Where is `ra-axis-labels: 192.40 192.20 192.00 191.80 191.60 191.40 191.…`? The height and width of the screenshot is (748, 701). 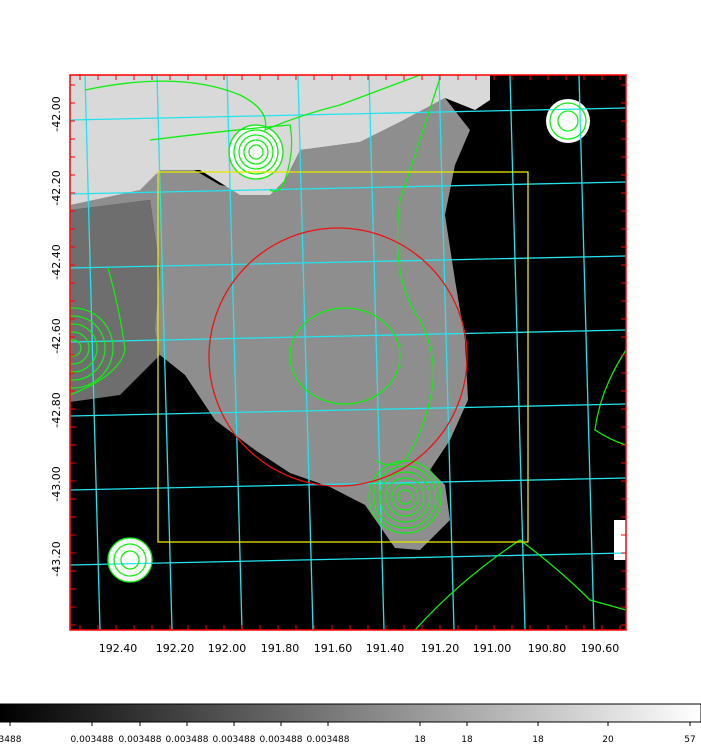
ra-axis-labels: 192.40 192.20 192.00 191.80 191.60 191.40 191.… is located at coordinates (359, 648).